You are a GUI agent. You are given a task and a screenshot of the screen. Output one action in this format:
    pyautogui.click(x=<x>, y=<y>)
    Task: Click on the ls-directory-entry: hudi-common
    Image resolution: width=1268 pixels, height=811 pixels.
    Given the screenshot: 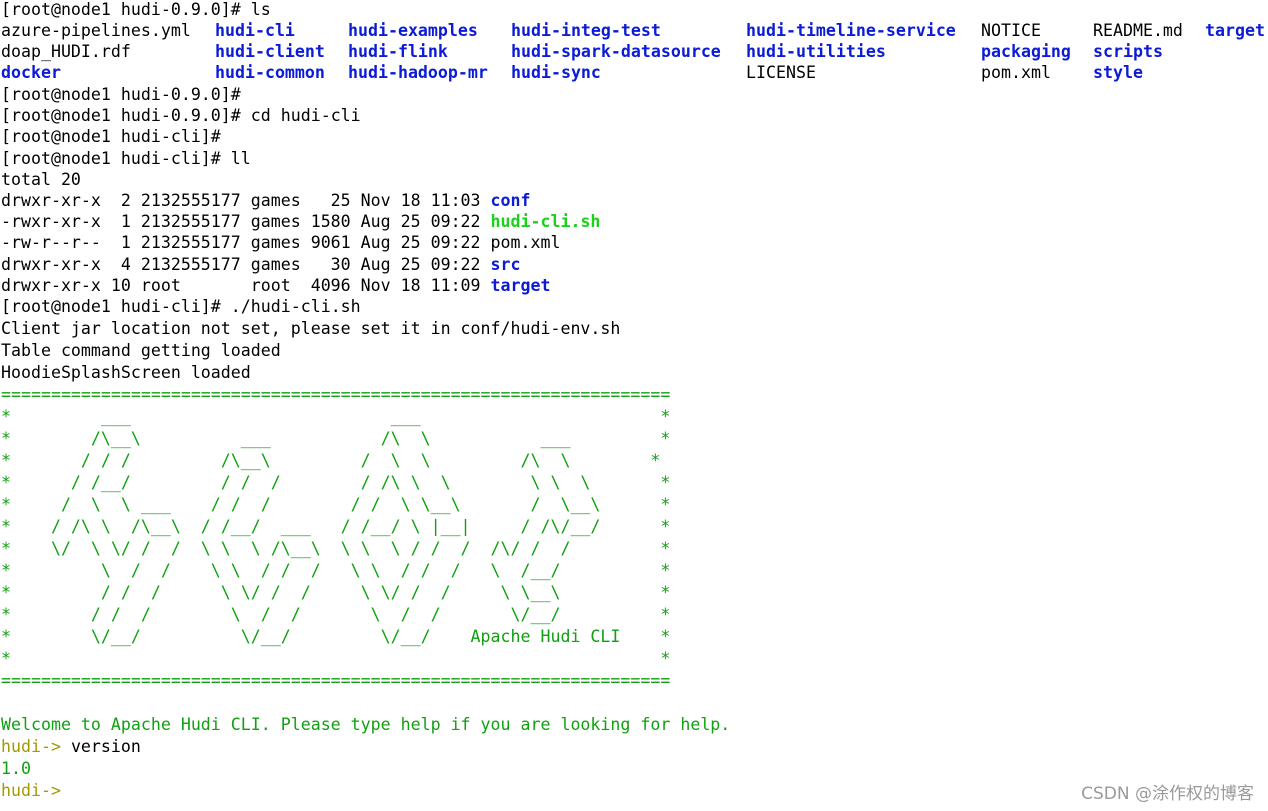 What is the action you would take?
    pyautogui.click(x=270, y=72)
    